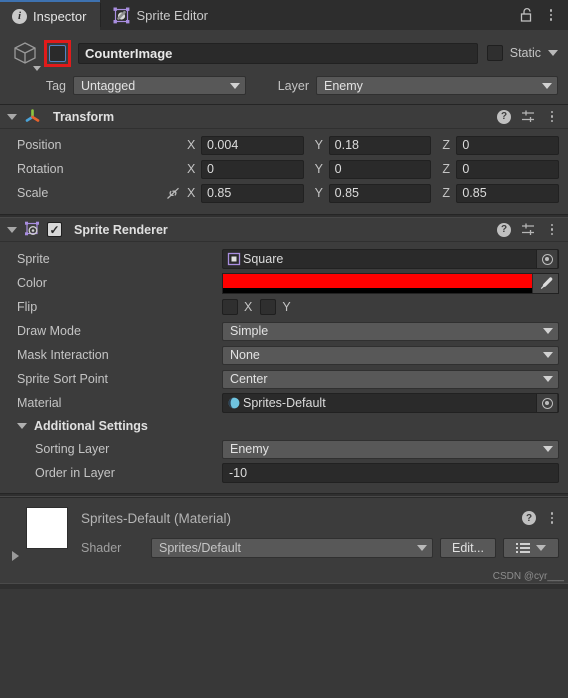 The image size is (568, 698). What do you see at coordinates (284, 117) in the screenshot?
I see `transform-header: Transform ?` at bounding box center [284, 117].